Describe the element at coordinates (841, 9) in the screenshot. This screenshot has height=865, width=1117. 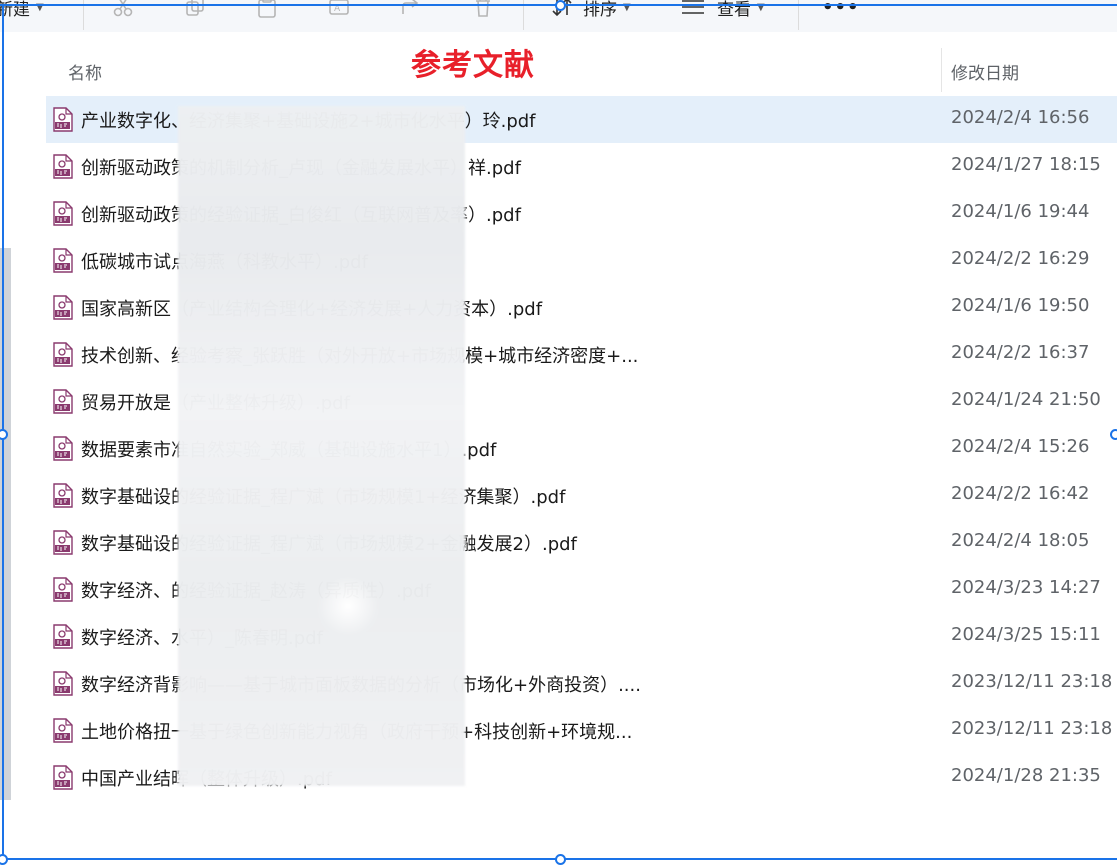
I see `more-icon: •••` at that location.